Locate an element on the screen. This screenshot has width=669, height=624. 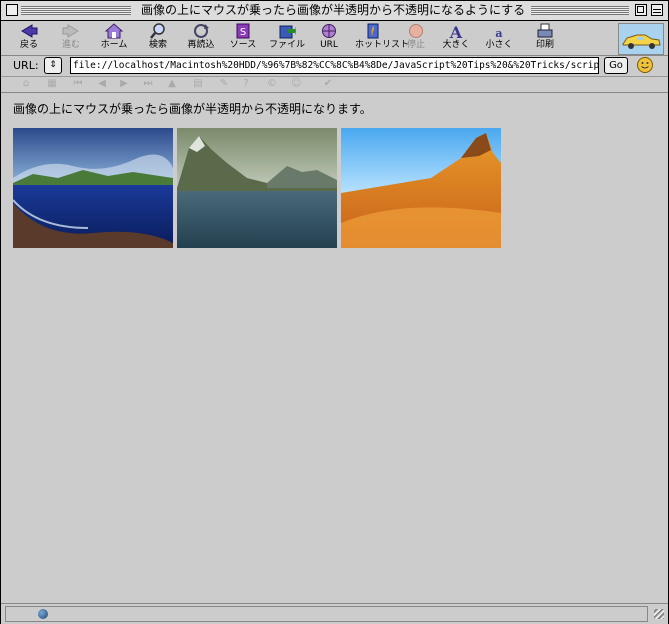
home-small-icon: ⌂ is located at coordinates (26, 84).